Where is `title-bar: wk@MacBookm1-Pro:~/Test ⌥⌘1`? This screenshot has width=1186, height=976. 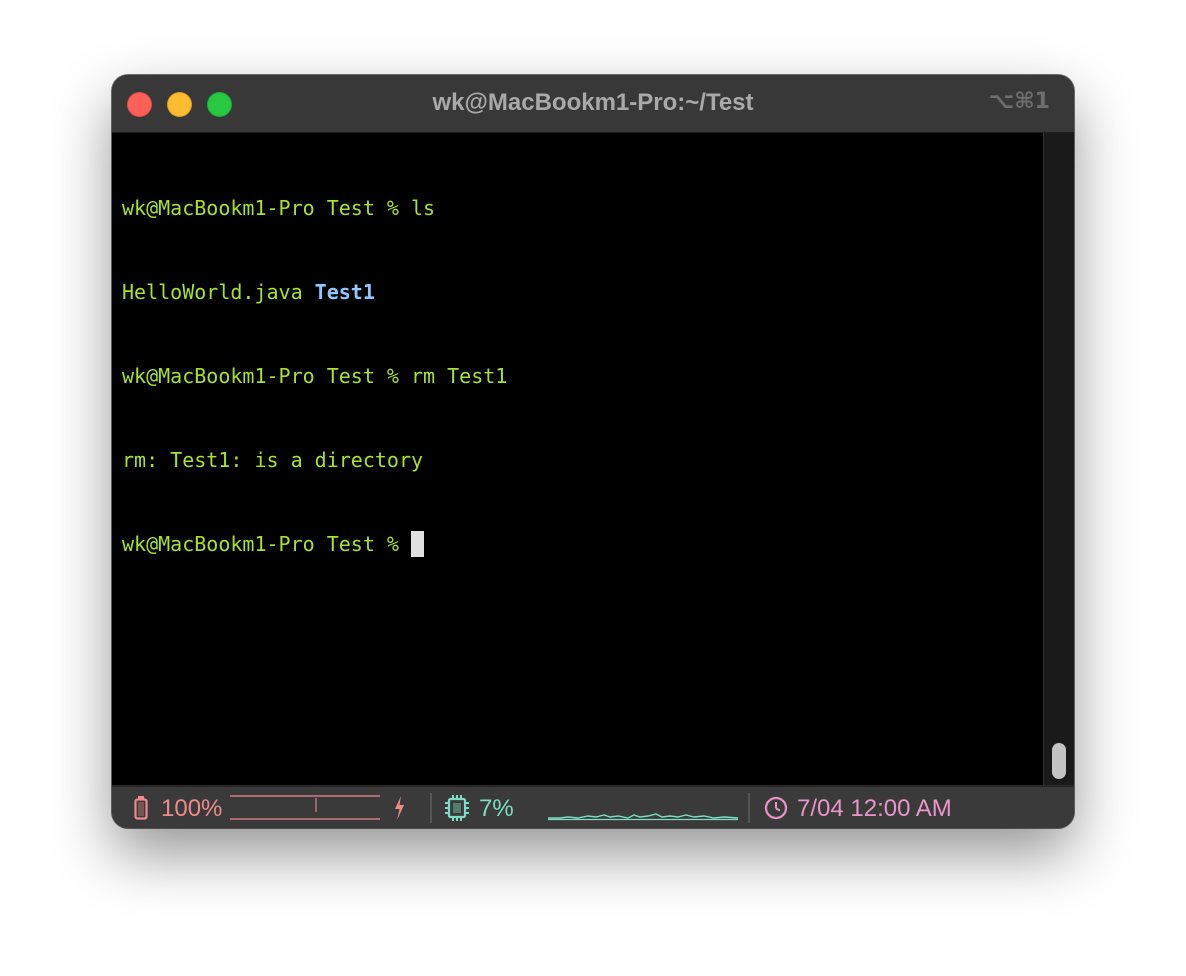 title-bar: wk@MacBookm1-Pro:~/Test ⌥⌘1 is located at coordinates (593, 104).